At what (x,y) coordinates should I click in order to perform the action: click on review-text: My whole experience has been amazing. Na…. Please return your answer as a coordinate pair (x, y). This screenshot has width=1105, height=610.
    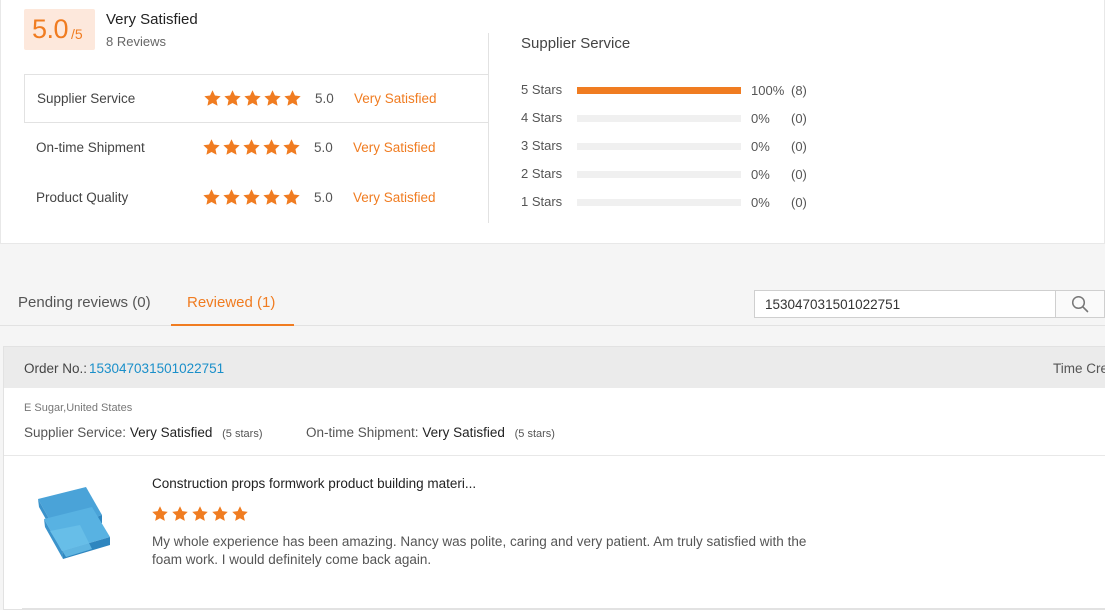
    Looking at the image, I should click on (479, 550).